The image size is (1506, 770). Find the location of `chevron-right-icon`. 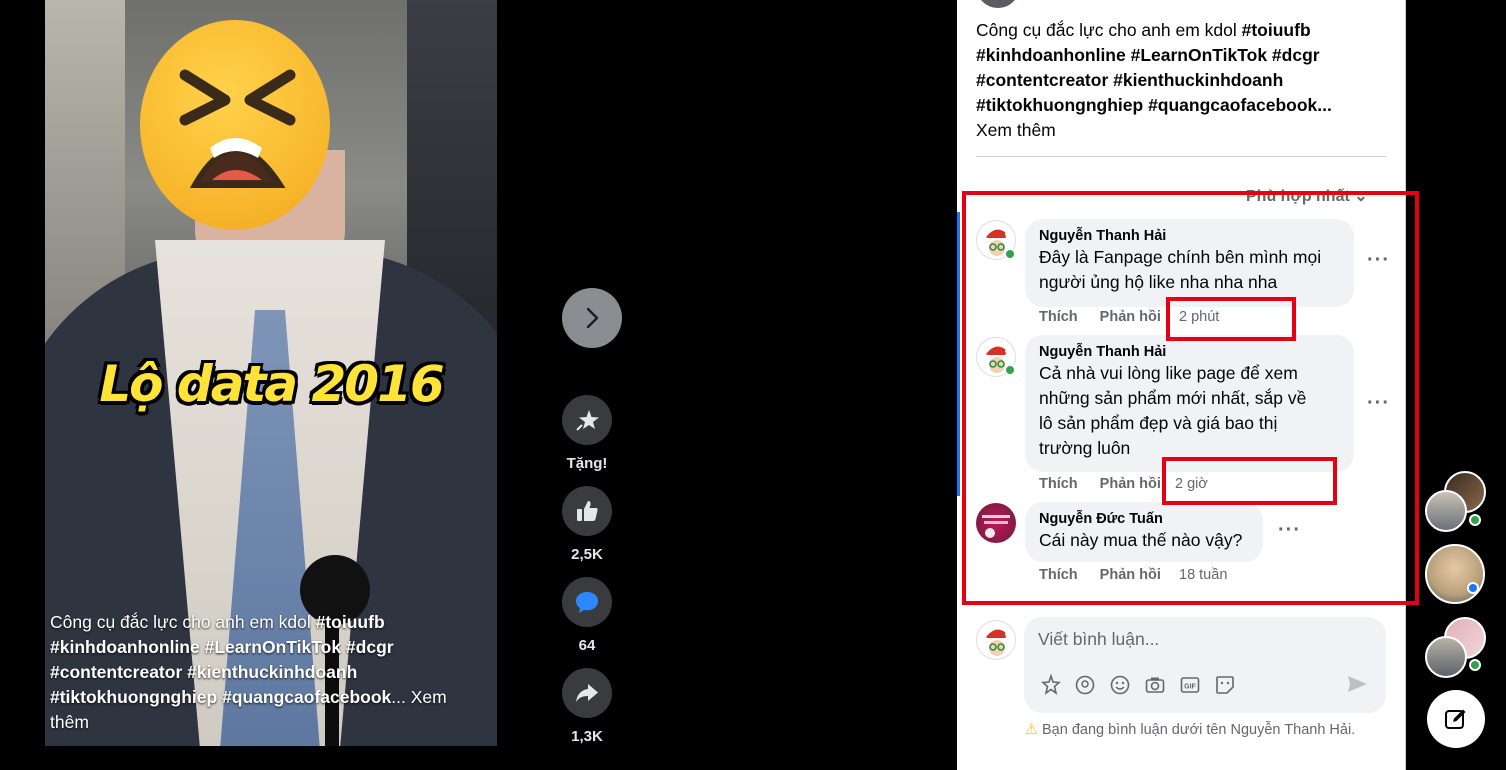

chevron-right-icon is located at coordinates (592, 318).